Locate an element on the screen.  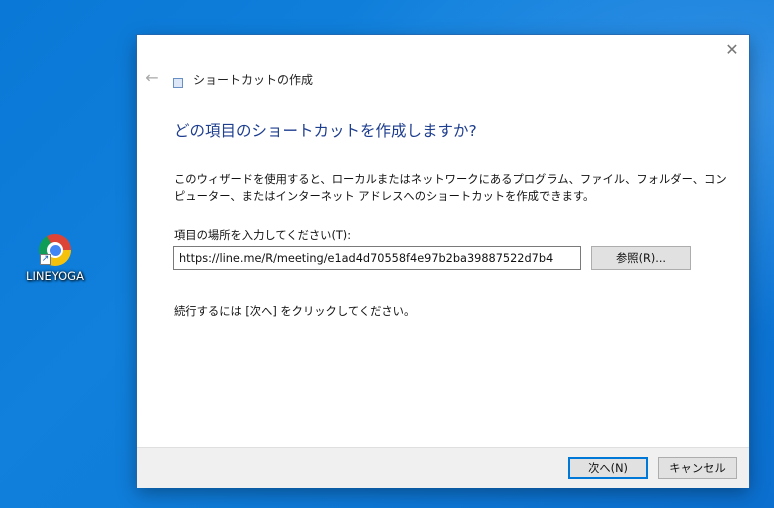
close-icon: ✕ is located at coordinates (732, 50).